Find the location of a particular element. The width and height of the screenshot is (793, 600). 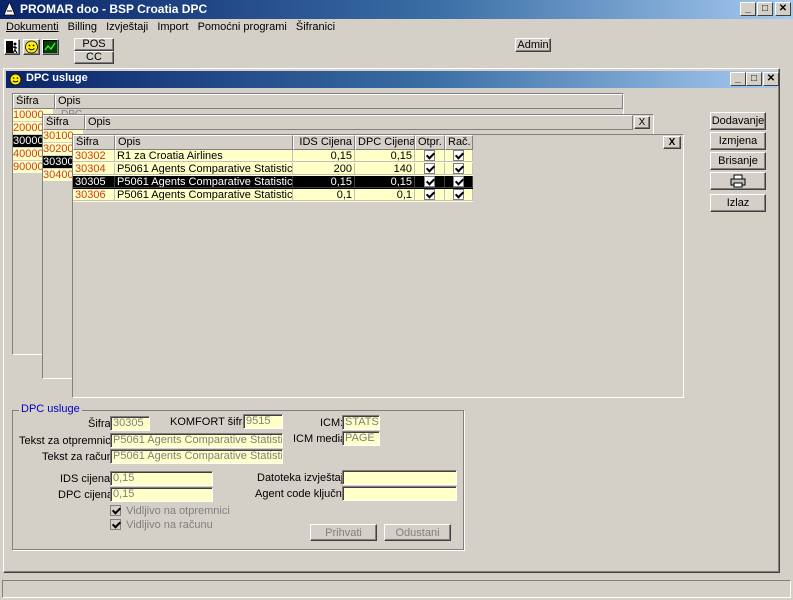

child-close-button: ✕ is located at coordinates (771, 79).